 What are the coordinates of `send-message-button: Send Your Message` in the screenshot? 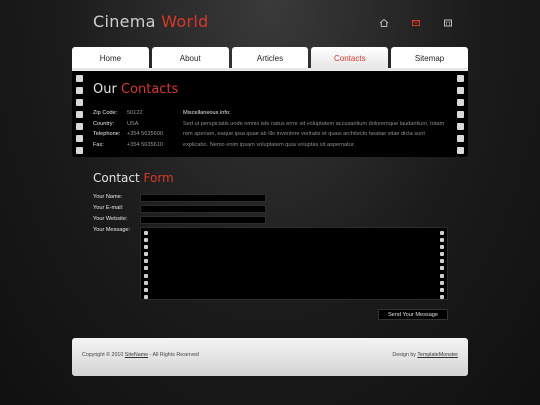 It's located at (413, 314).